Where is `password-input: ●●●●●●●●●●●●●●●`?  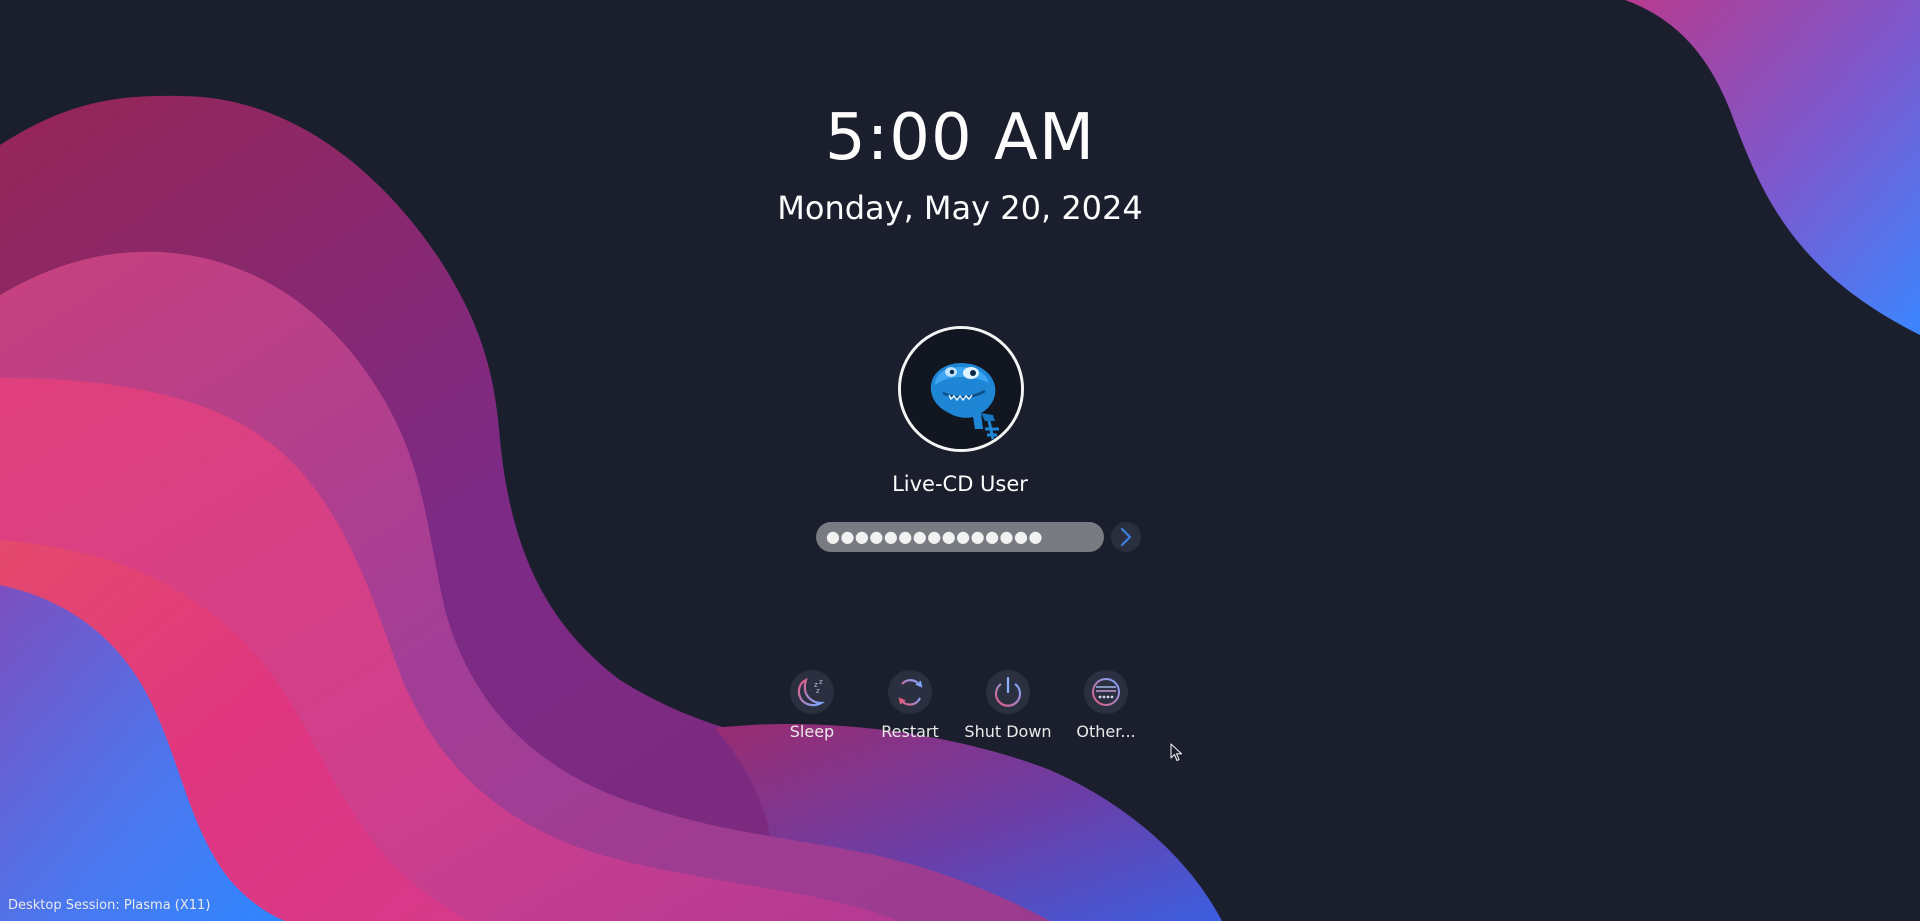
password-input: ●●●●●●●●●●●●●●● is located at coordinates (960, 537).